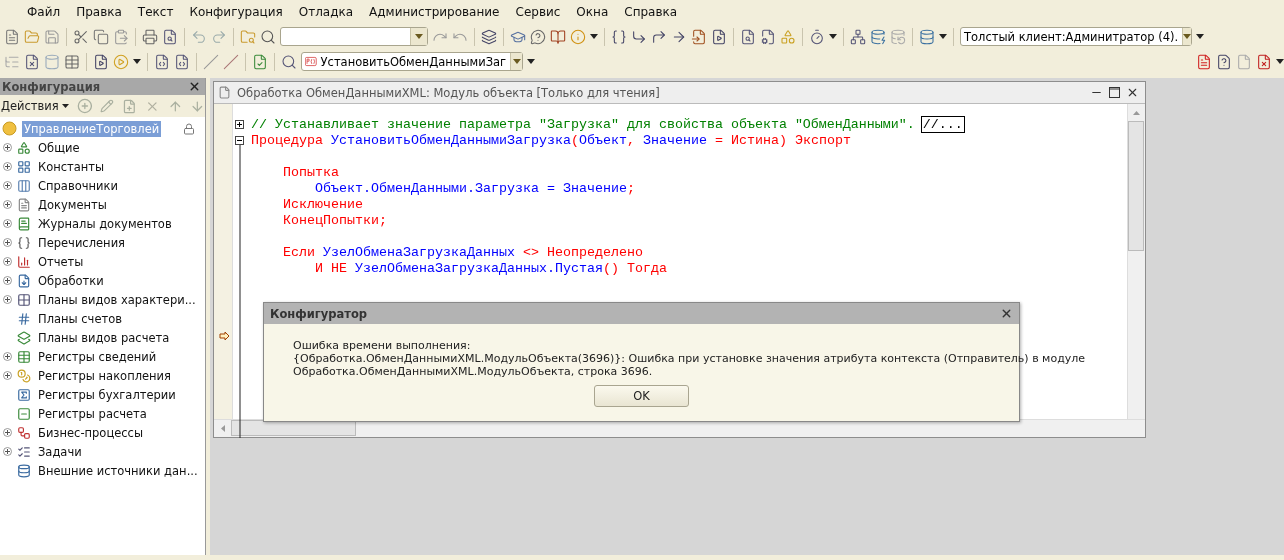  Describe the element at coordinates (224, 336) in the screenshot. I see `execution-arrow-icon` at that location.